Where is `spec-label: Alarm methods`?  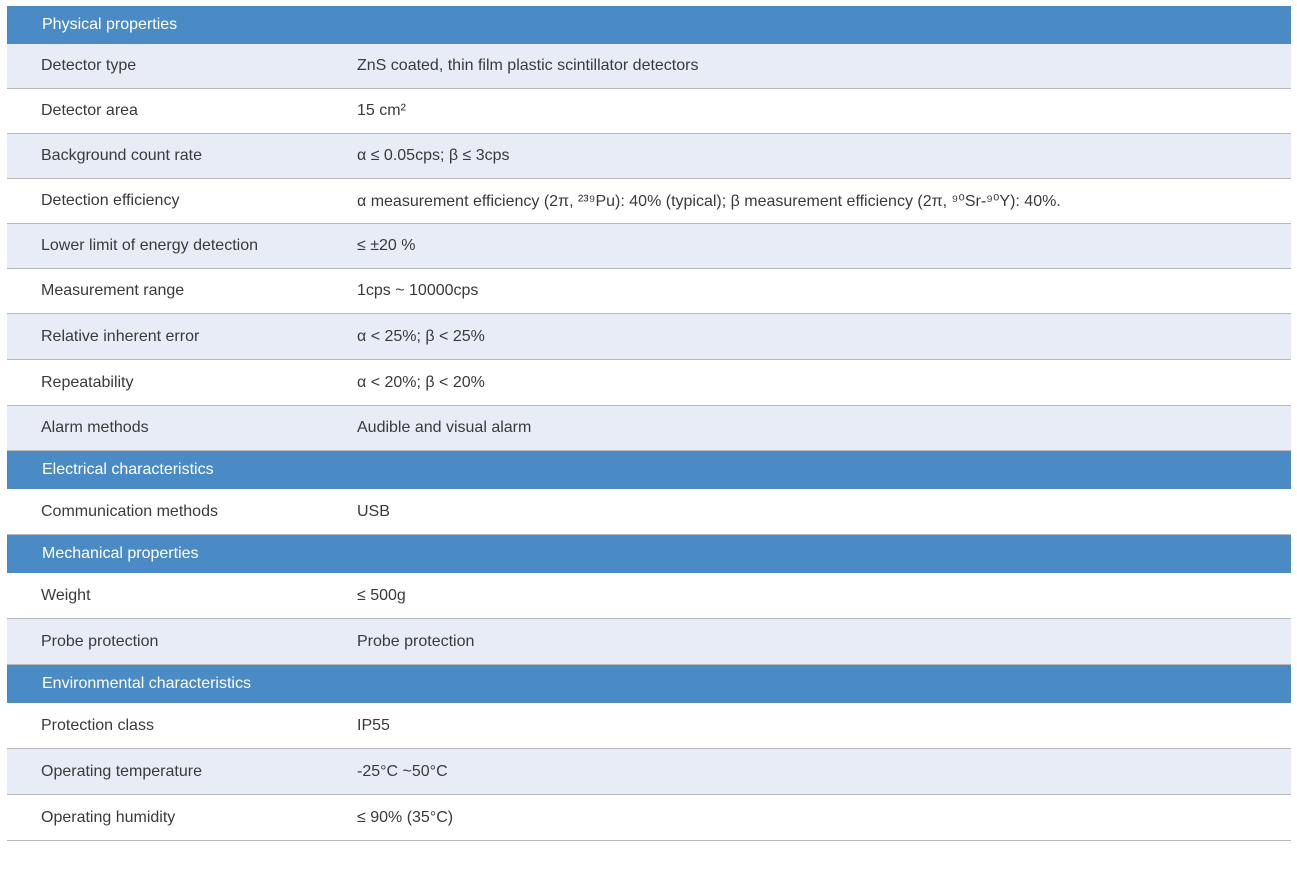 spec-label: Alarm methods is located at coordinates (95, 427).